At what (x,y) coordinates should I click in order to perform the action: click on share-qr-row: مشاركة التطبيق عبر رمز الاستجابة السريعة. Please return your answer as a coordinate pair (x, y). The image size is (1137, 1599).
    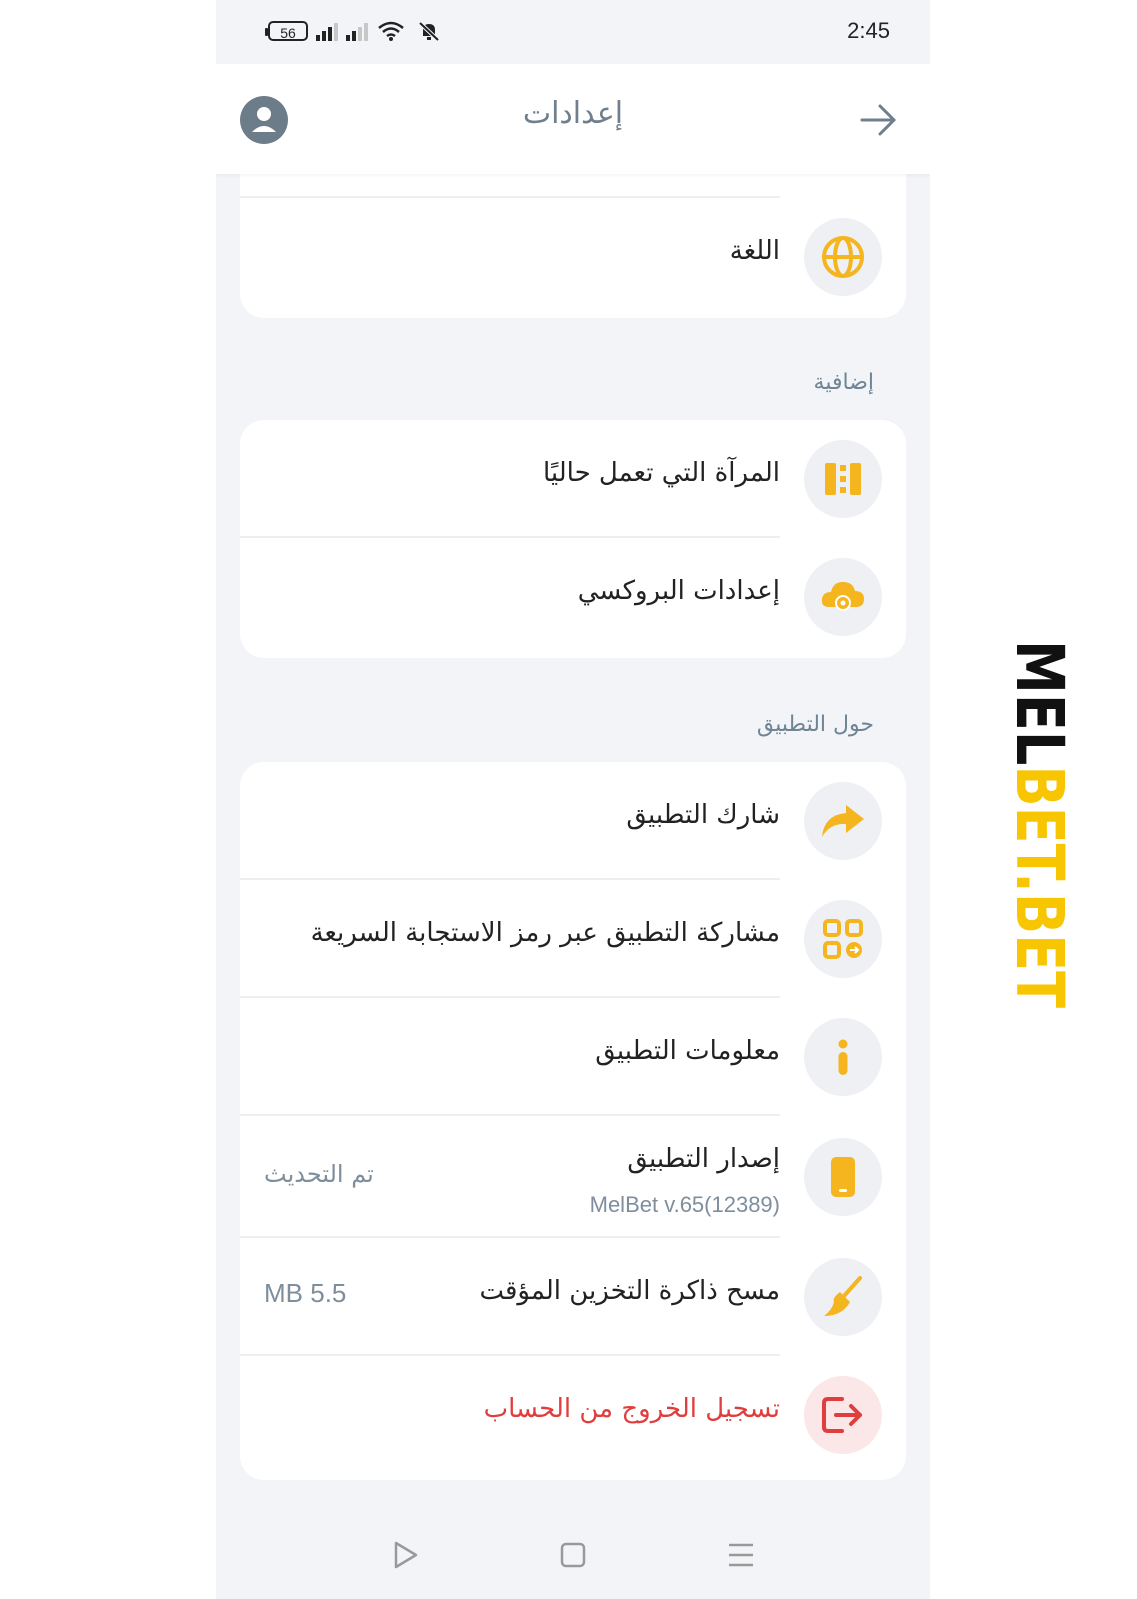
    Looking at the image, I should click on (573, 939).